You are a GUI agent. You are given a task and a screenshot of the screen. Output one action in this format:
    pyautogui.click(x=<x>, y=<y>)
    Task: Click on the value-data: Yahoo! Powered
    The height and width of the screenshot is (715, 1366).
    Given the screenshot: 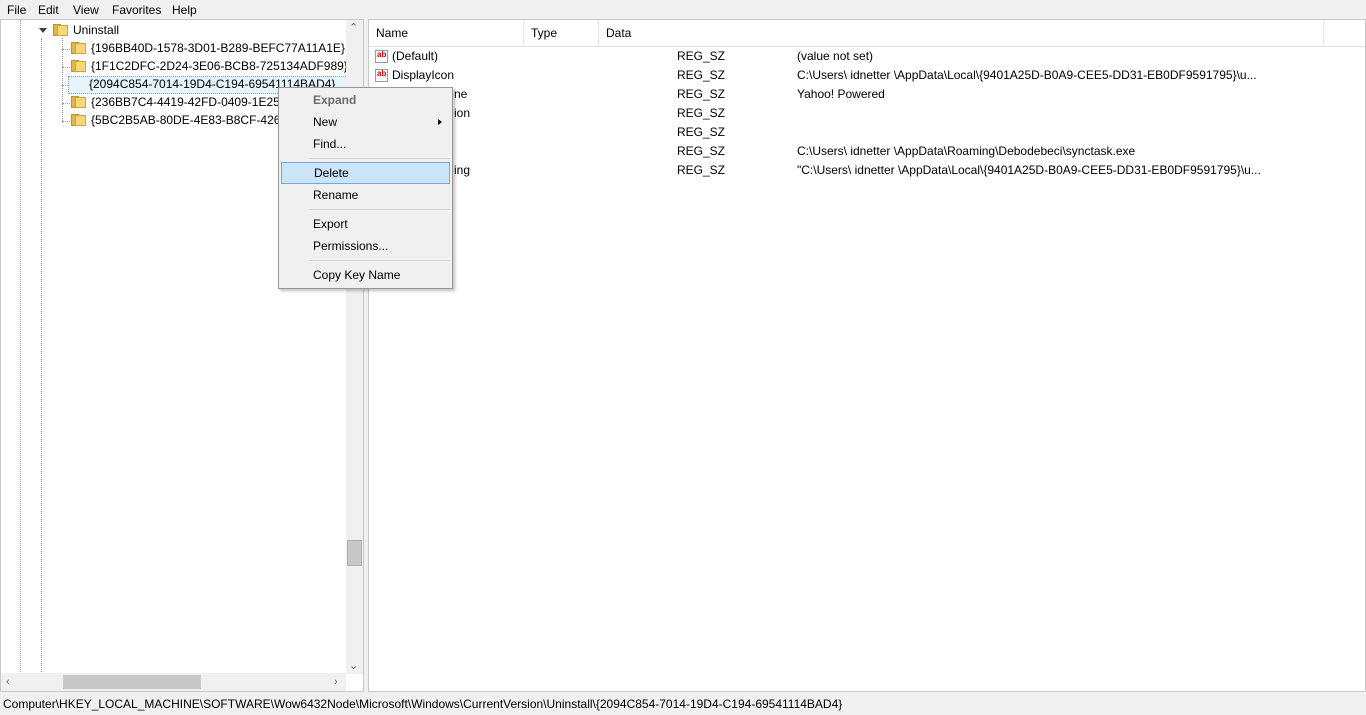 What is the action you would take?
    pyautogui.click(x=841, y=94)
    